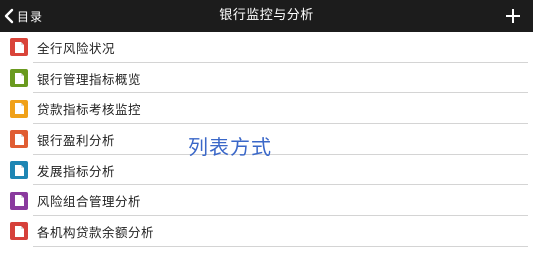 The height and width of the screenshot is (259, 533). Describe the element at coordinates (76, 48) in the screenshot. I see `list-item-label: 全行风险状况` at that location.